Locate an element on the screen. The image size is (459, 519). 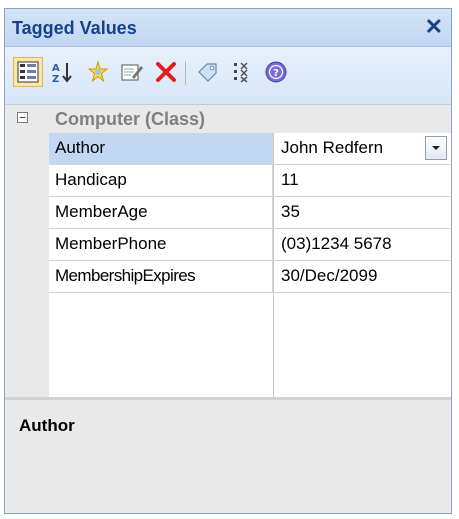
tag-value: John Redfern is located at coordinates (362, 148).